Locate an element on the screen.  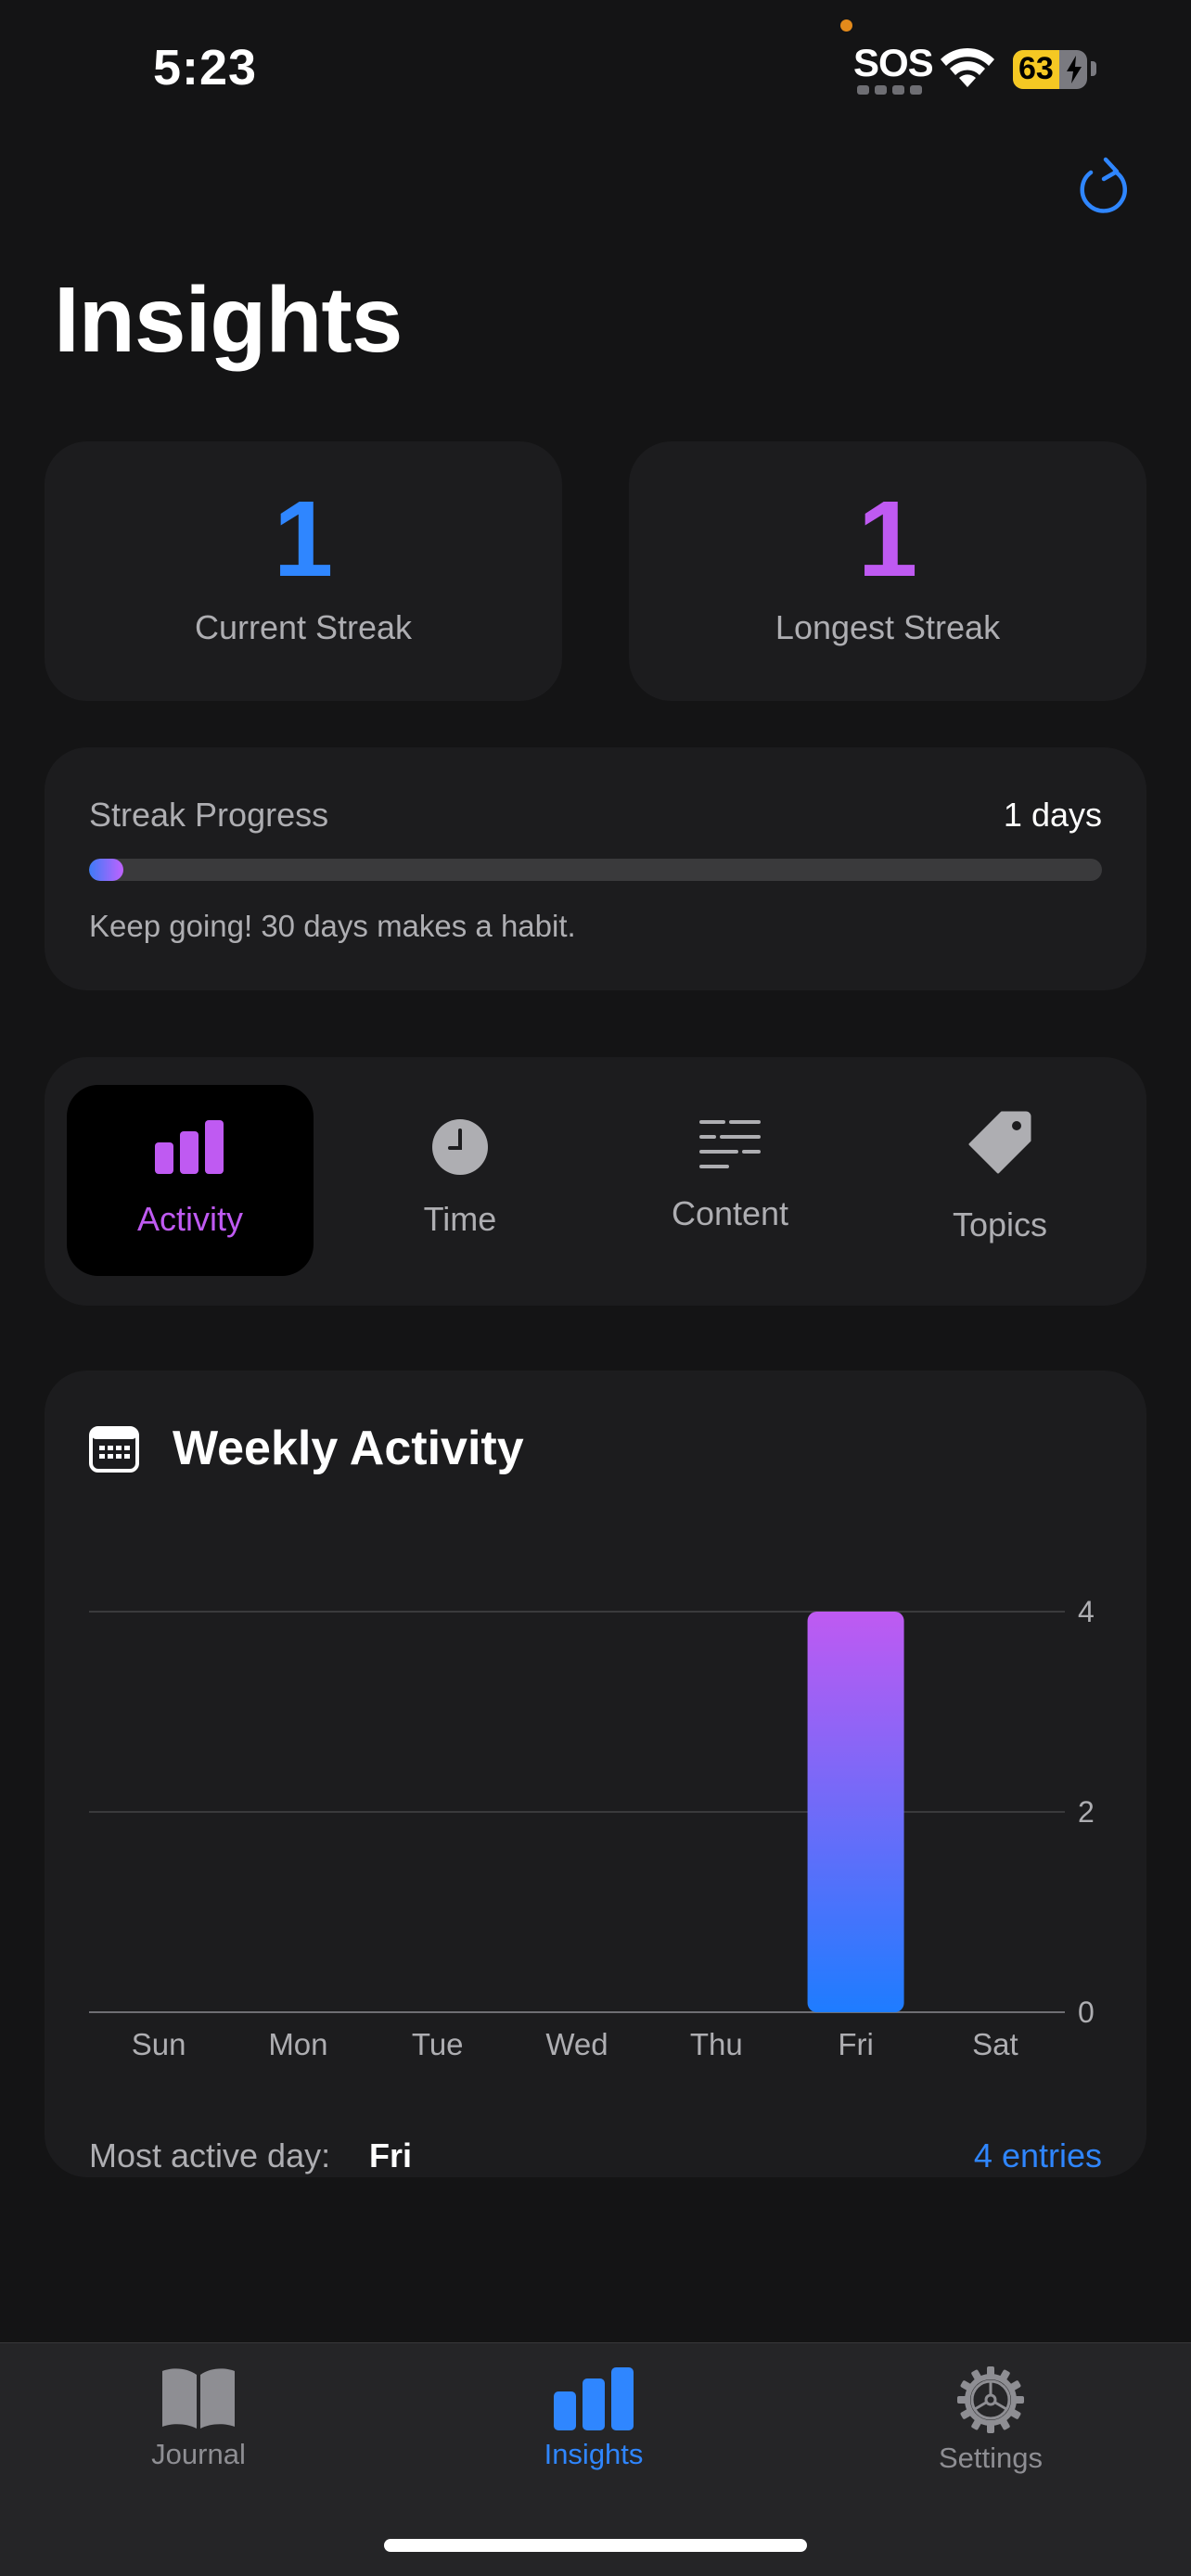
chart-y-tick-label: 4 is located at coordinates (1086, 1612).